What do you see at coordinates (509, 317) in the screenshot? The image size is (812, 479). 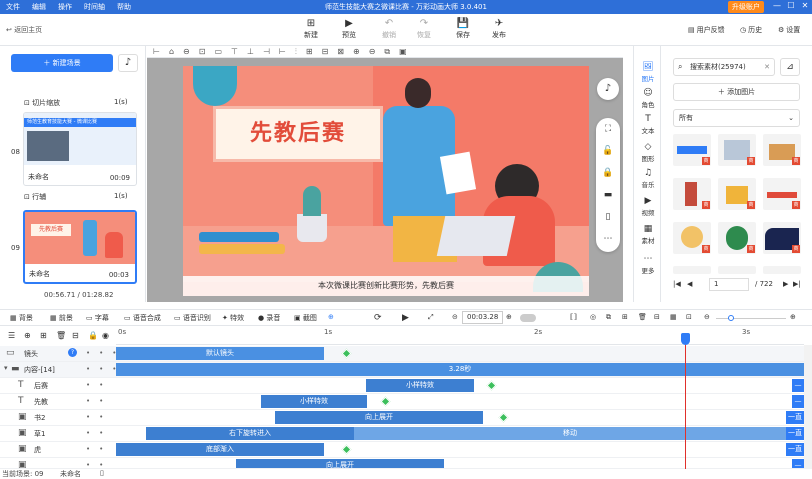 I see `add-time-icon: ⊕` at bounding box center [509, 317].